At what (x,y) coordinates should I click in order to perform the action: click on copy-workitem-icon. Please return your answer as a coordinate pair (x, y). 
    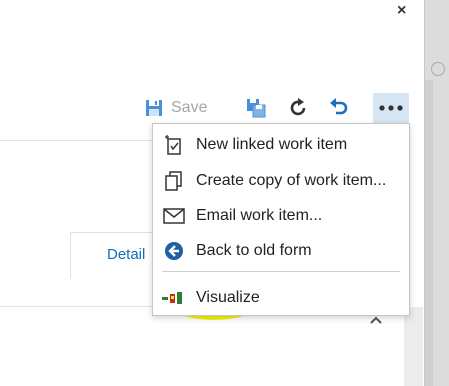
    Looking at the image, I should click on (256, 108).